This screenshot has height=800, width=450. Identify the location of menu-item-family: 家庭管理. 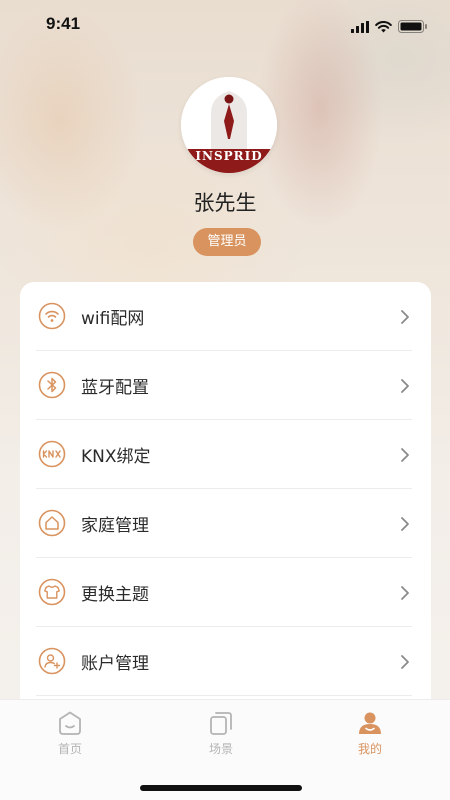
(224, 523).